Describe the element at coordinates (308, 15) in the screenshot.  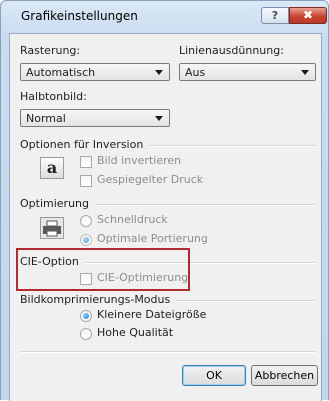
I see `close-button: ✖` at that location.